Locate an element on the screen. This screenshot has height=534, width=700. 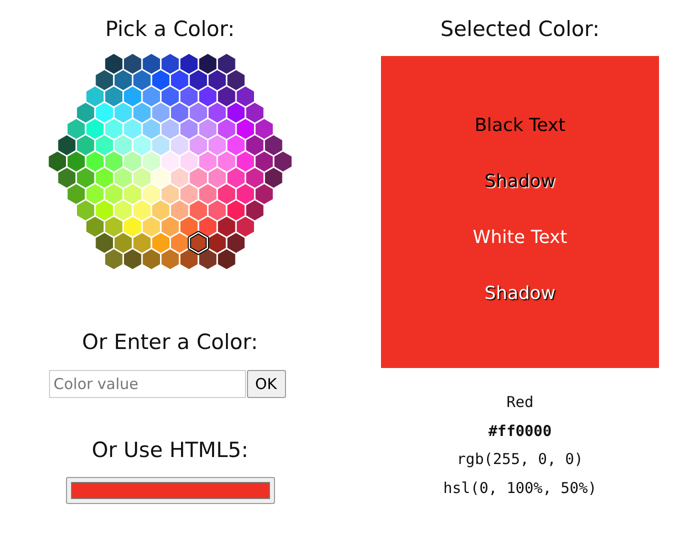
color-value-field: Color value is located at coordinates (147, 384).